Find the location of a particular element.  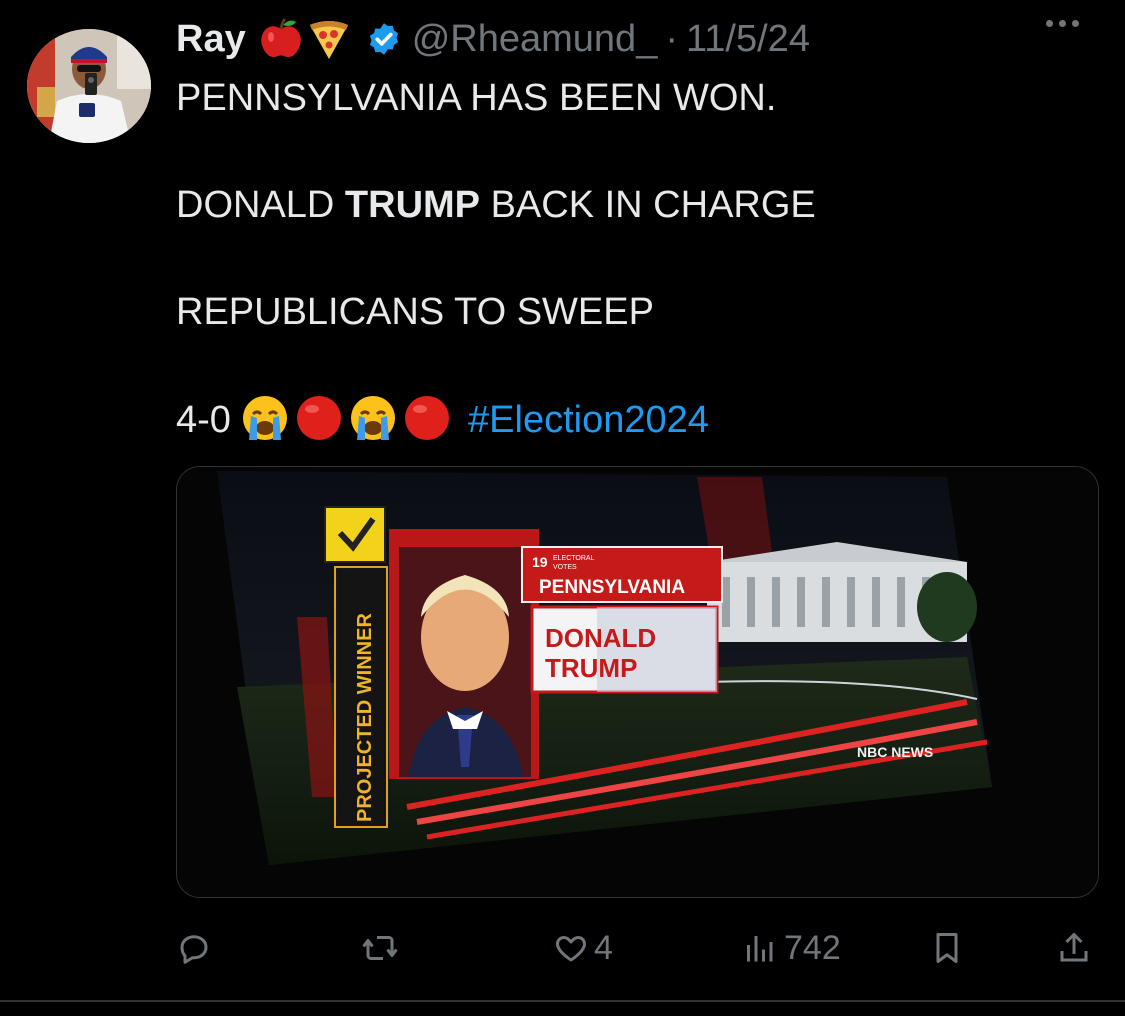

bookmark-button is located at coordinates (947, 948).